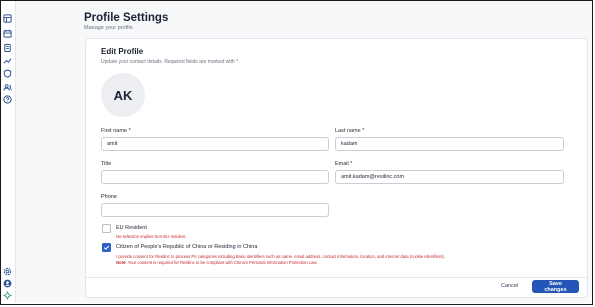  What do you see at coordinates (215, 210) in the screenshot?
I see `phone-input` at bounding box center [215, 210].